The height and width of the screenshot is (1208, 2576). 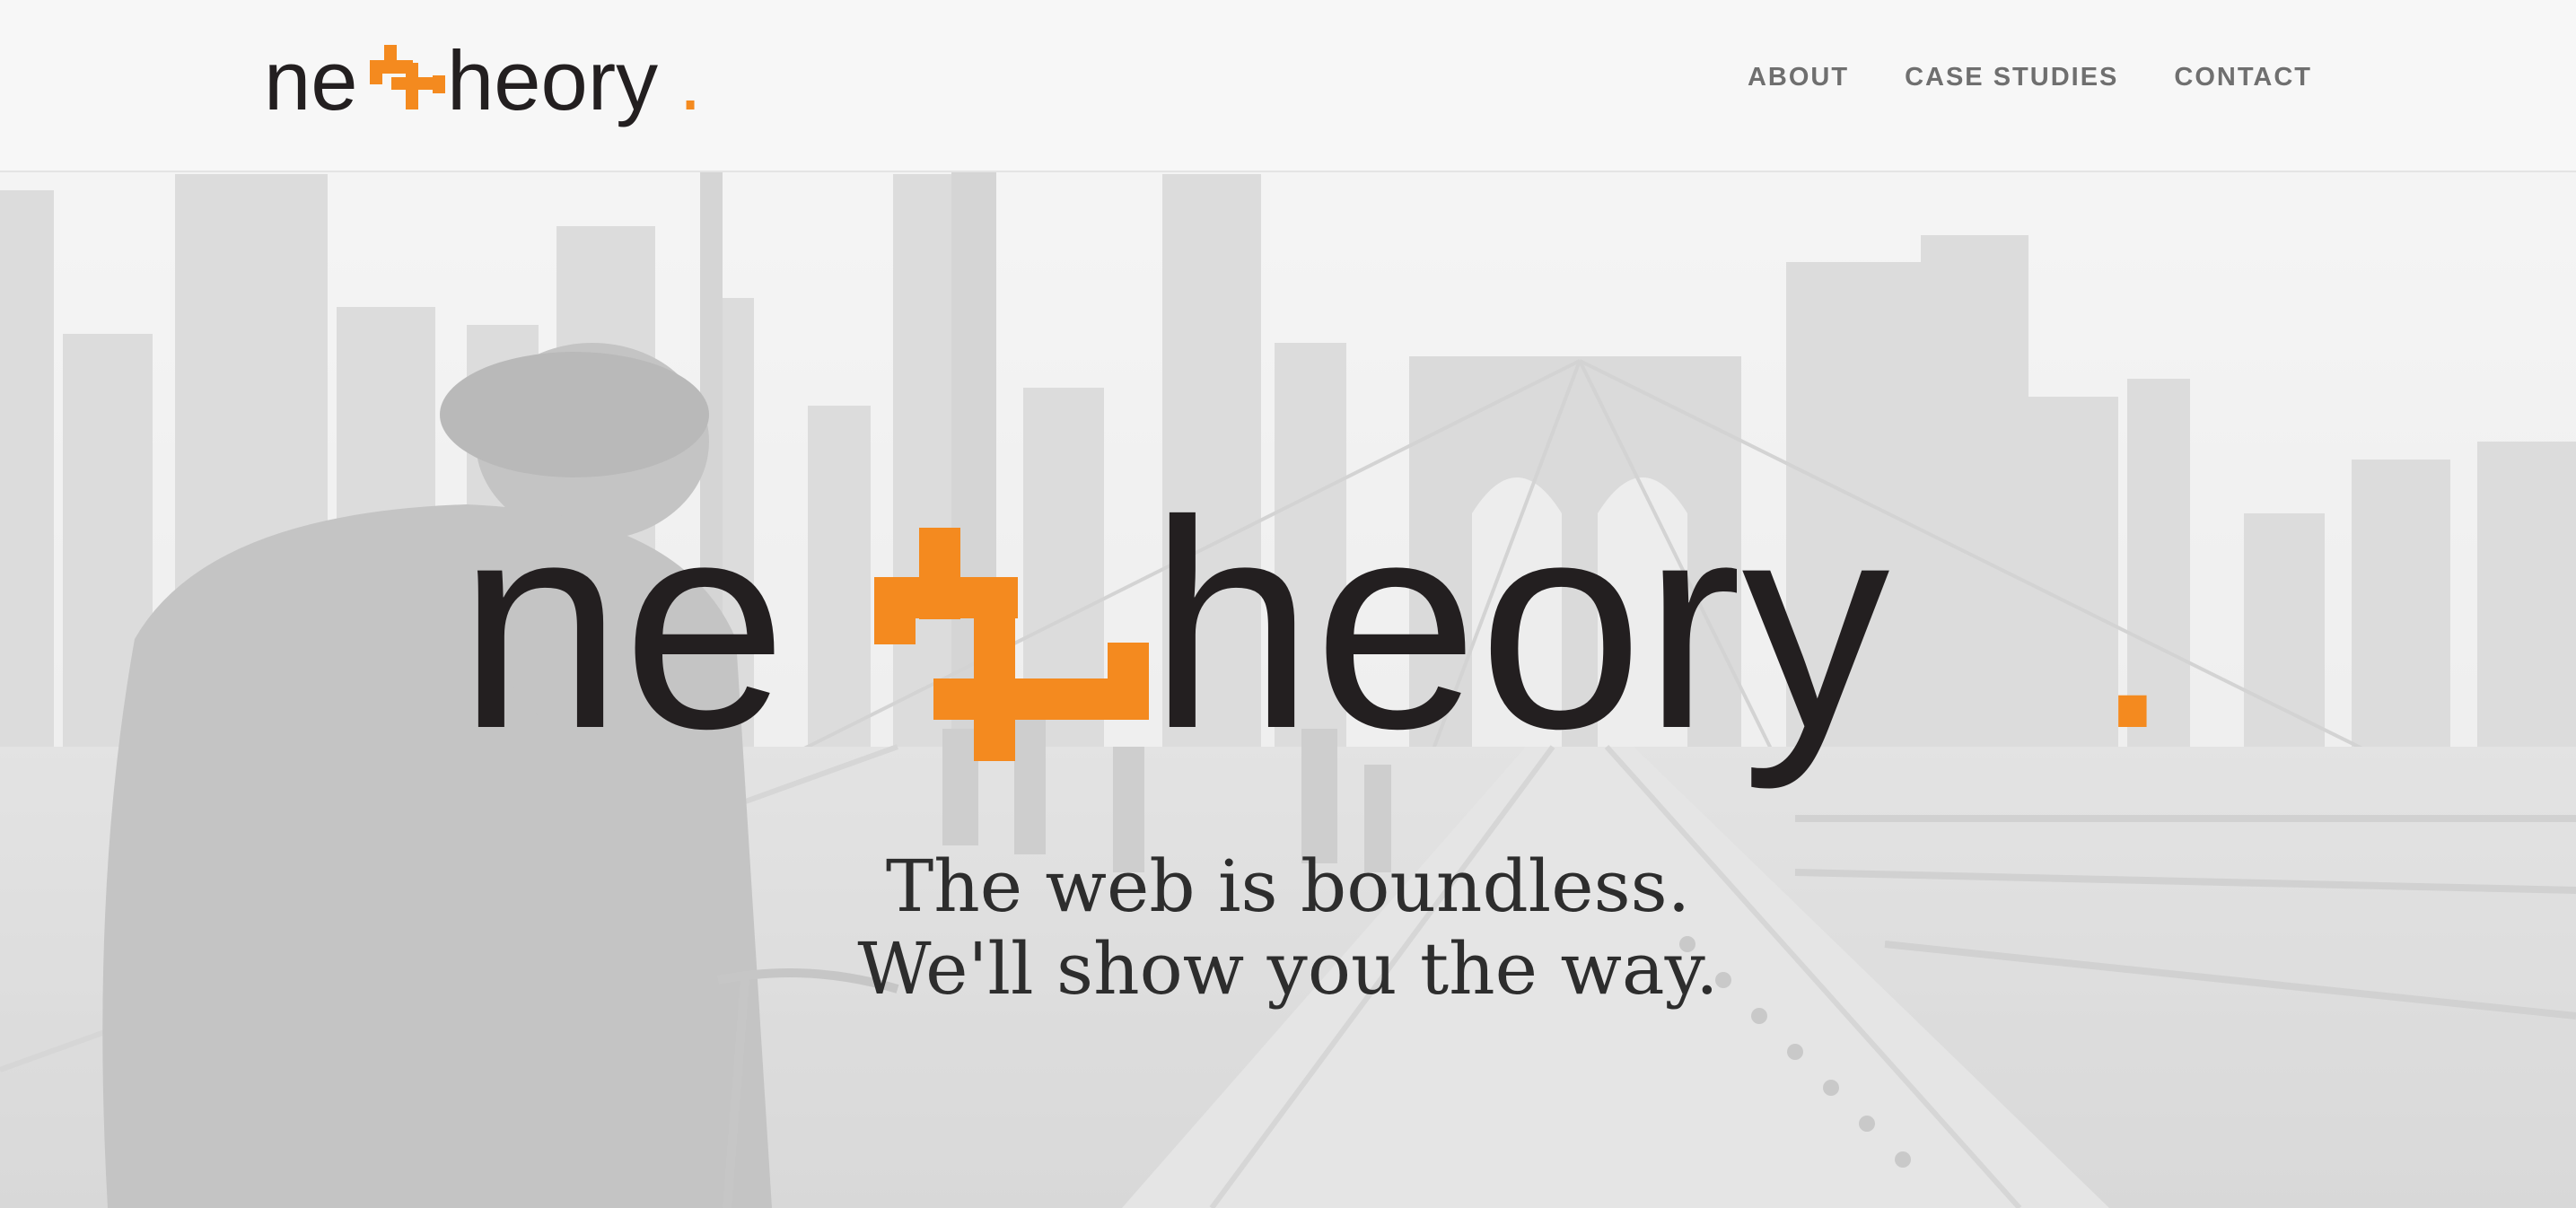 What do you see at coordinates (1798, 78) in the screenshot?
I see `nav-about: ABOUT` at bounding box center [1798, 78].